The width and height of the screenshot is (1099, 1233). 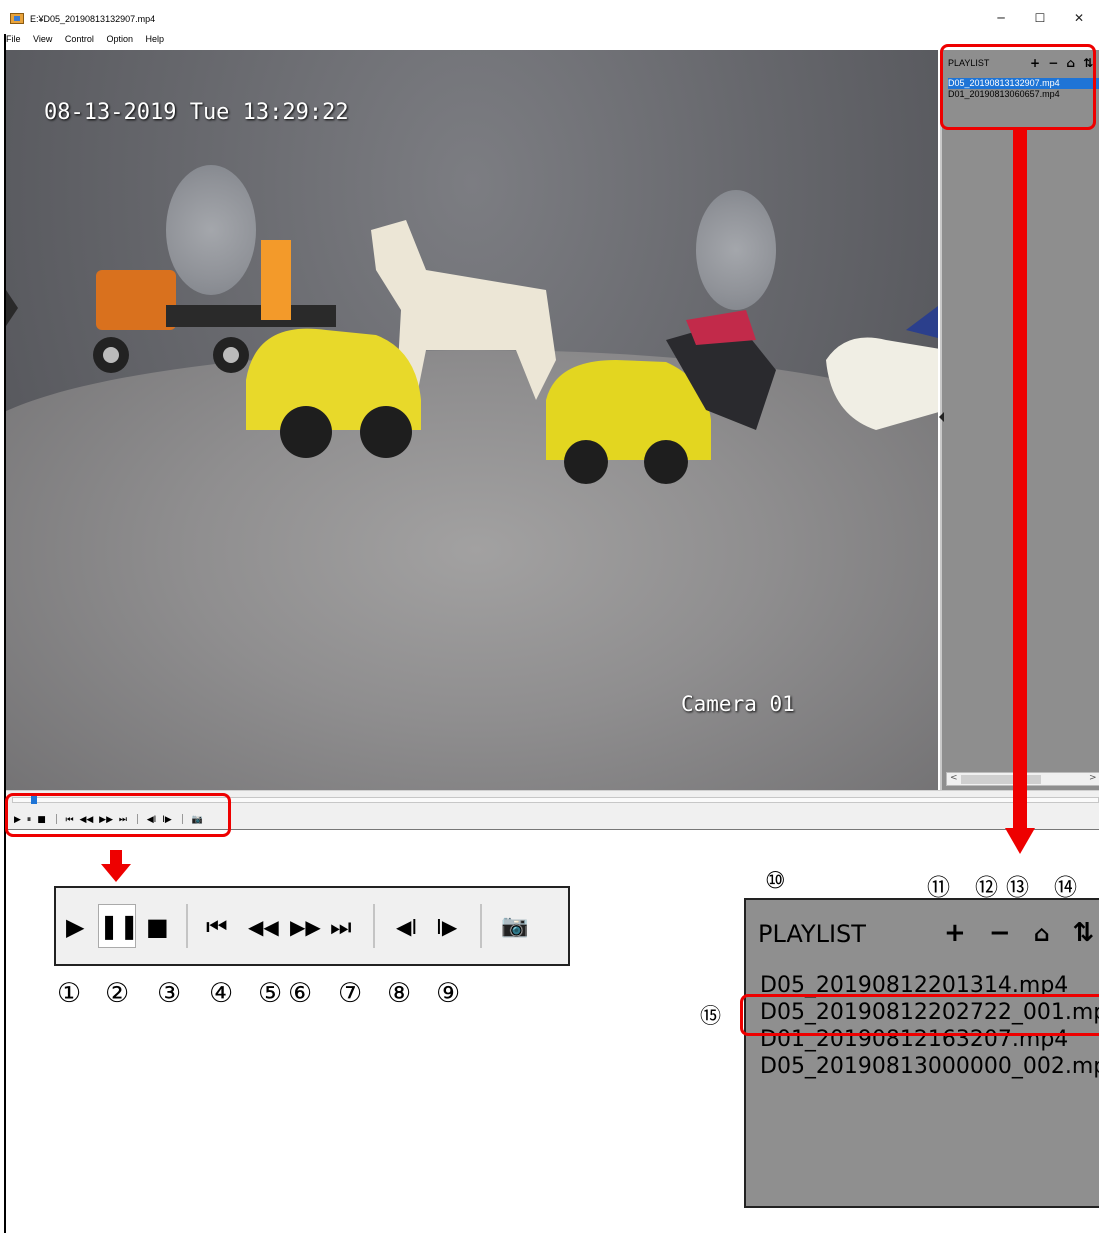 I want to click on close-button: ✕, so click(x=1079, y=19).